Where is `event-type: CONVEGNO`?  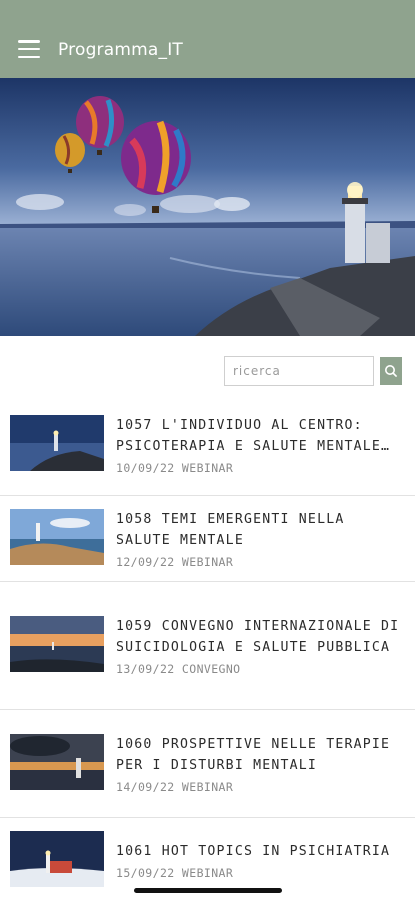
event-type: CONVEGNO is located at coordinates (211, 668).